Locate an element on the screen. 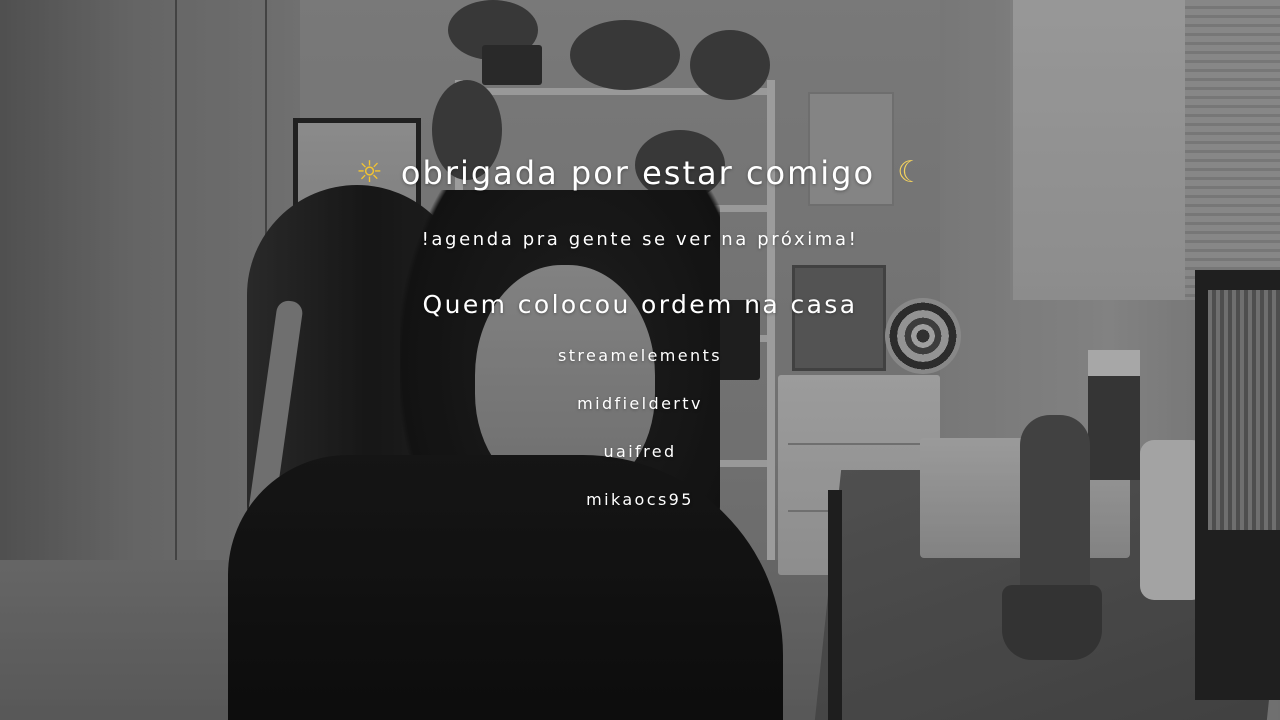  credit-name: streamelements is located at coordinates (640, 355).